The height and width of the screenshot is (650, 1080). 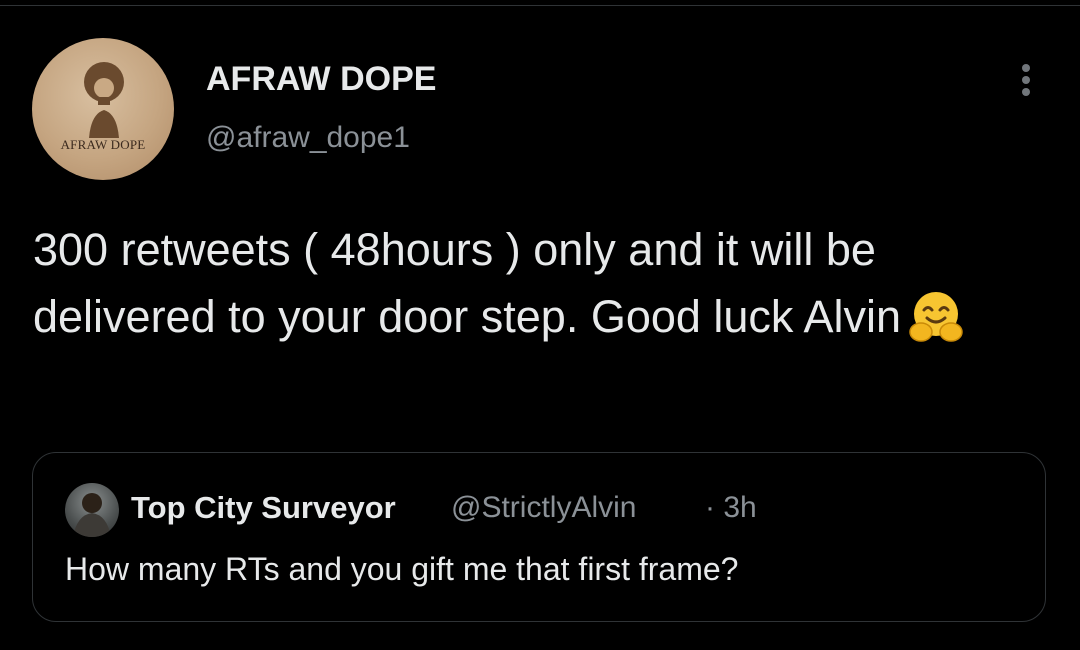 I want to click on quoted-display-name: Top City Surveyor, so click(x=263, y=508).